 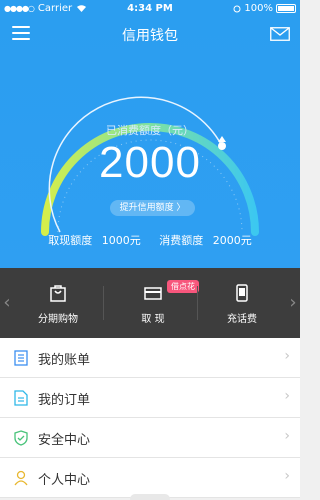 I want to click on shortcut-installment: 分期购物, so click(x=58, y=303).